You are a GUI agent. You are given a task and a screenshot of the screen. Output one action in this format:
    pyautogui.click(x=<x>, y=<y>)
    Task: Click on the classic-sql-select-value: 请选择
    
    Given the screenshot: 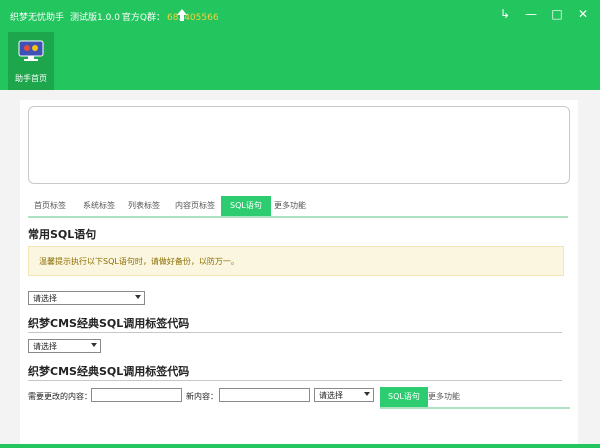 What is the action you would take?
    pyautogui.click(x=45, y=346)
    